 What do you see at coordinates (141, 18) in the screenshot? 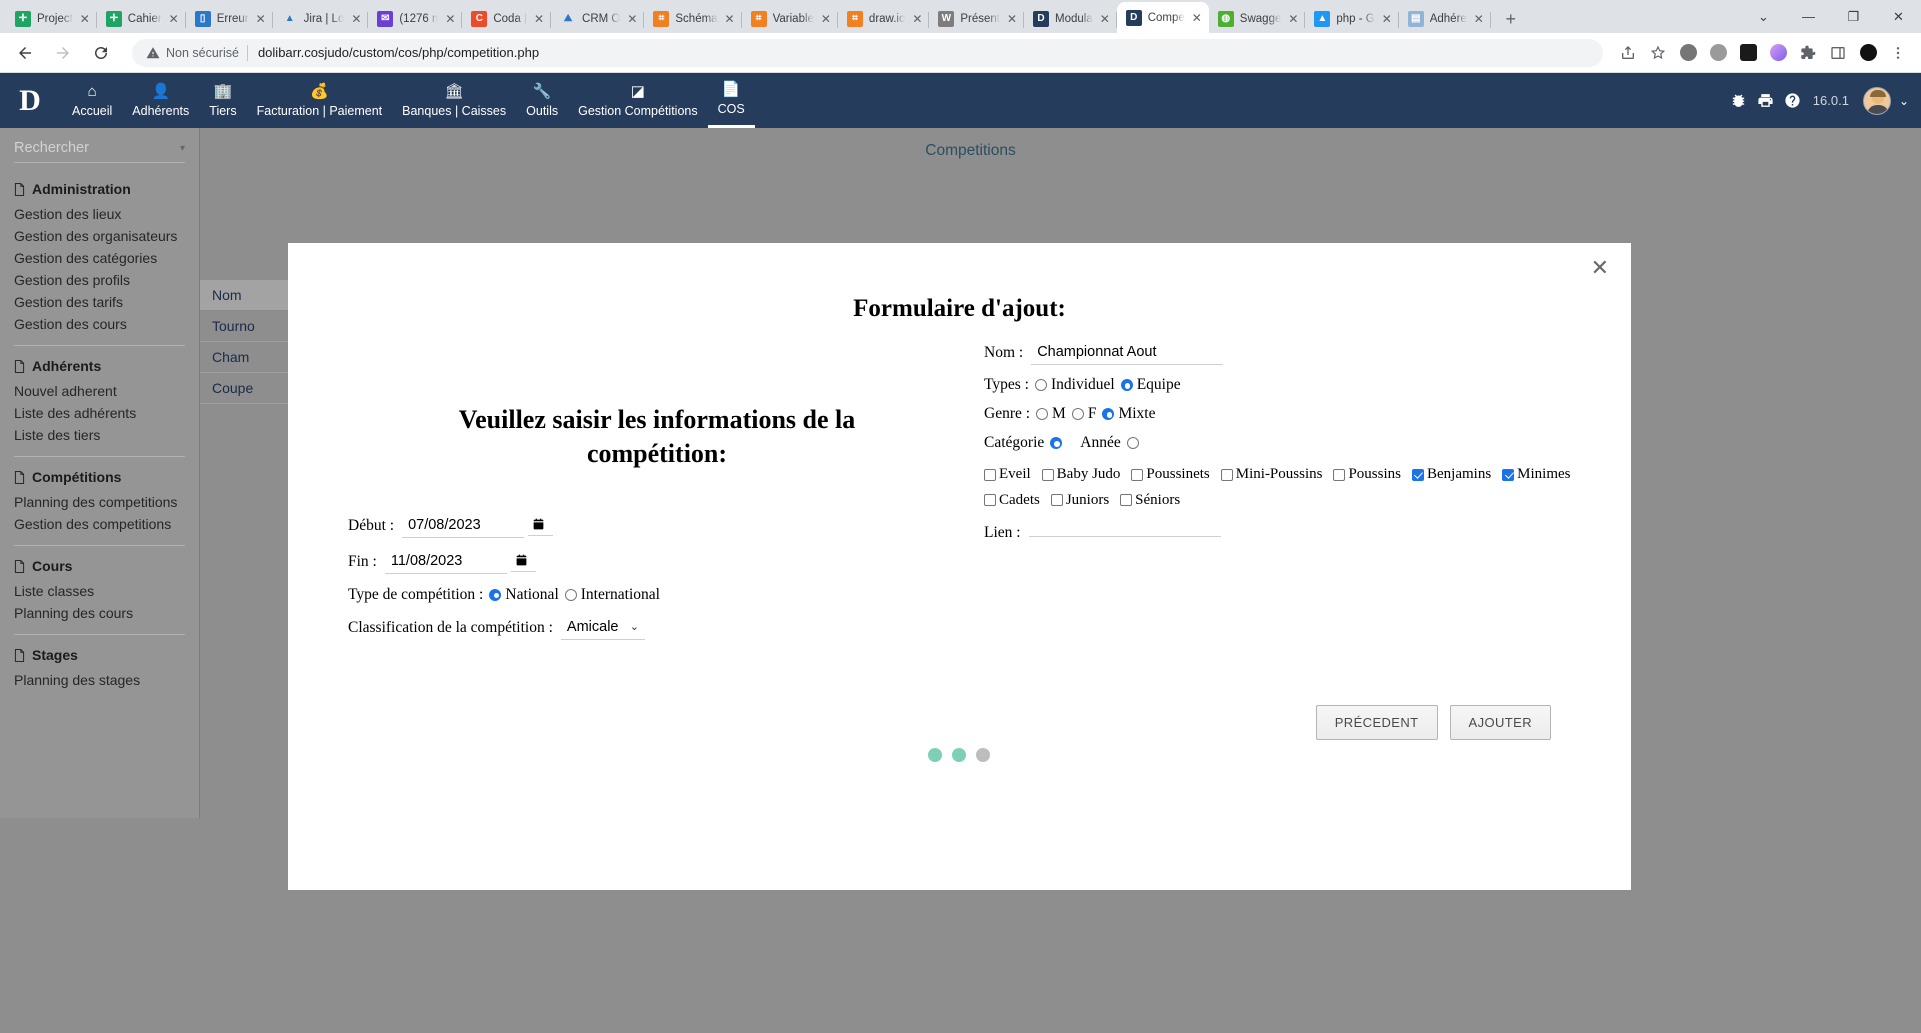
I see `browser-tab: ✛ Cahier ✕` at bounding box center [141, 18].